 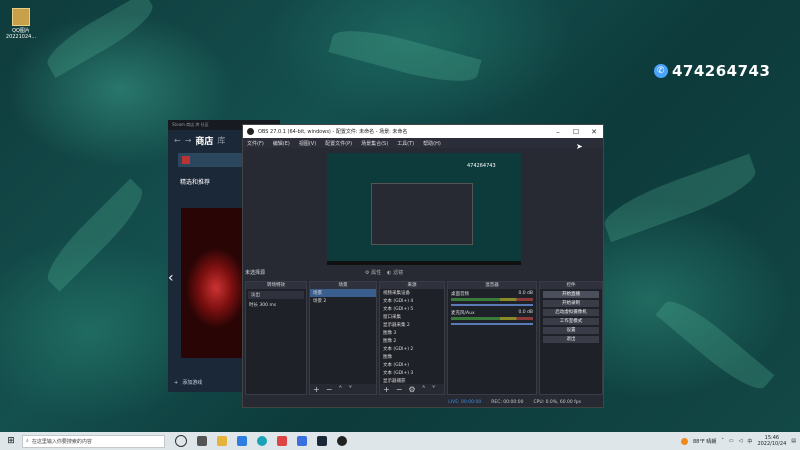 I want to click on source-item: 窗口采集, so click(x=412, y=317).